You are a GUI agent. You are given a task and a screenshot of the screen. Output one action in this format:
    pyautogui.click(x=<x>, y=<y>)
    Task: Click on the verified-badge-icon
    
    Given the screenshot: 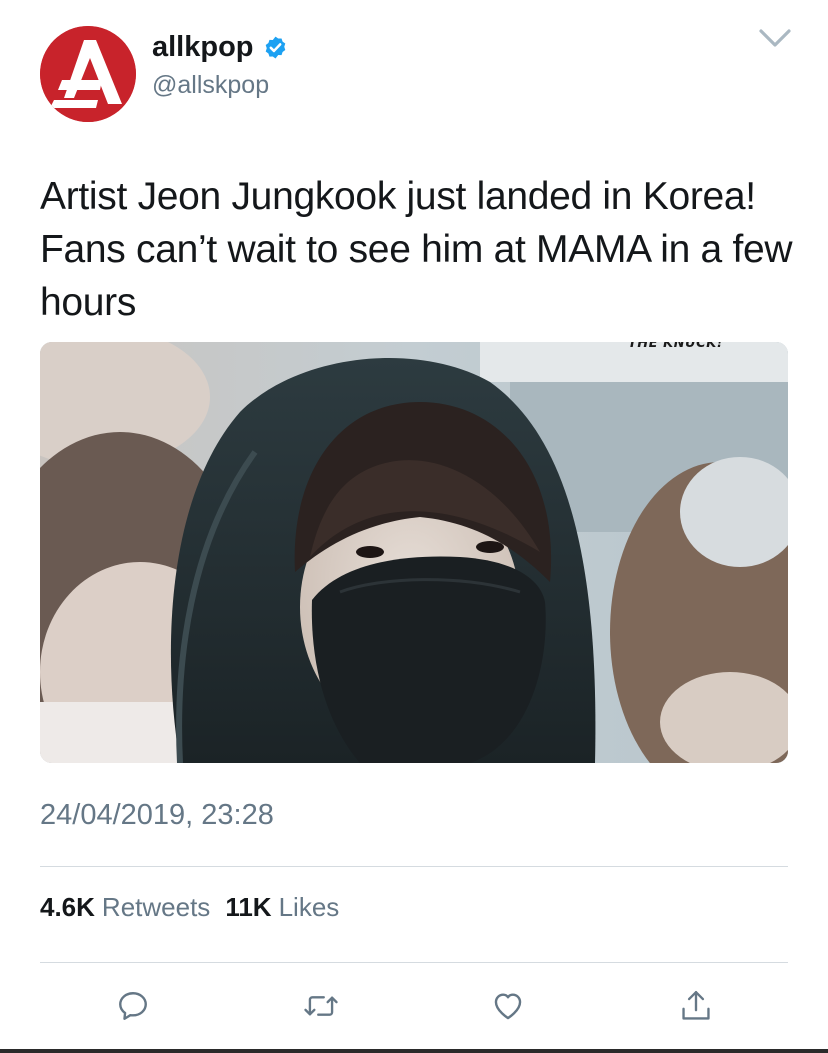 What is the action you would take?
    pyautogui.click(x=275, y=47)
    